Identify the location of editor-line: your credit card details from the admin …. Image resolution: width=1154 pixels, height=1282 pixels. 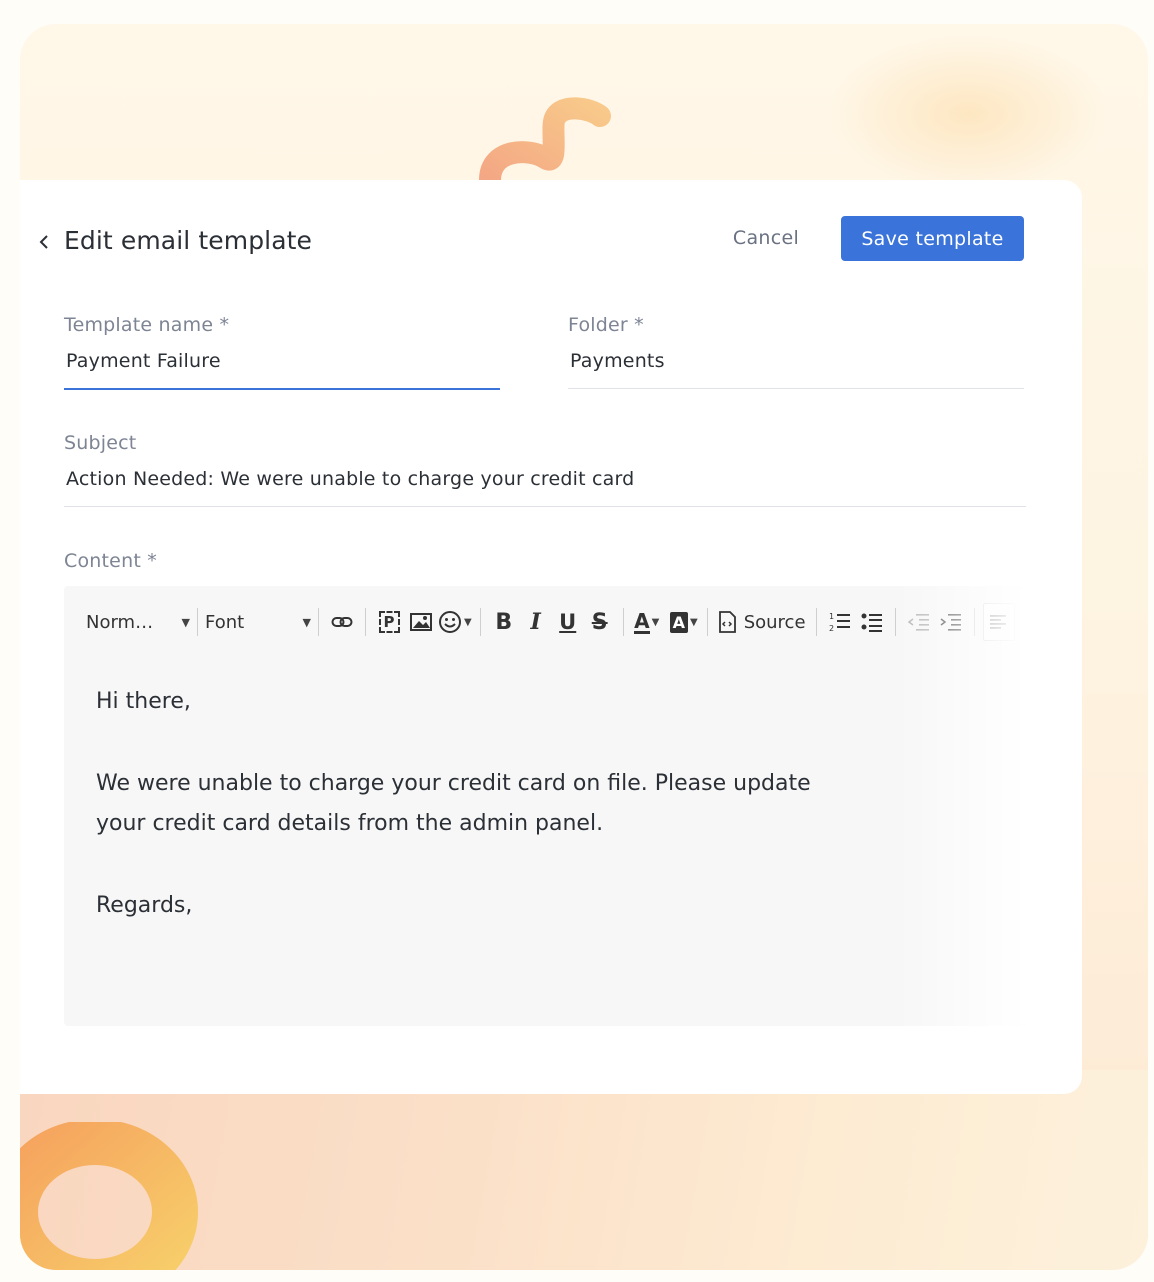
(350, 823).